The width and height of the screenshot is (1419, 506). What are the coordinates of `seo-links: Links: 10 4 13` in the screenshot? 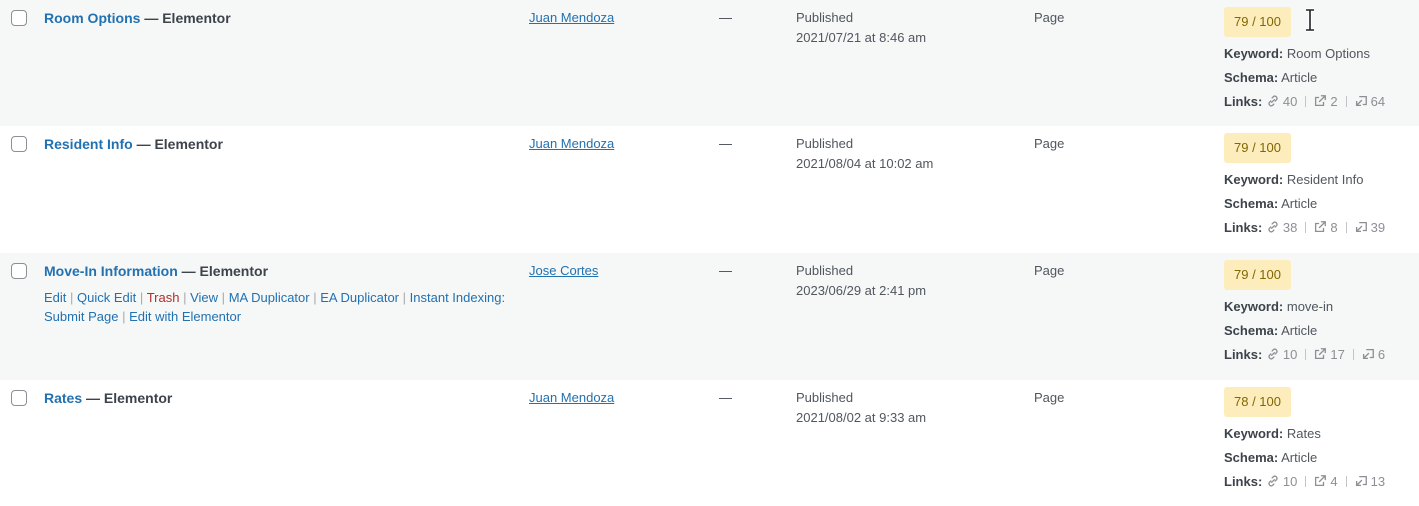 It's located at (1319, 481).